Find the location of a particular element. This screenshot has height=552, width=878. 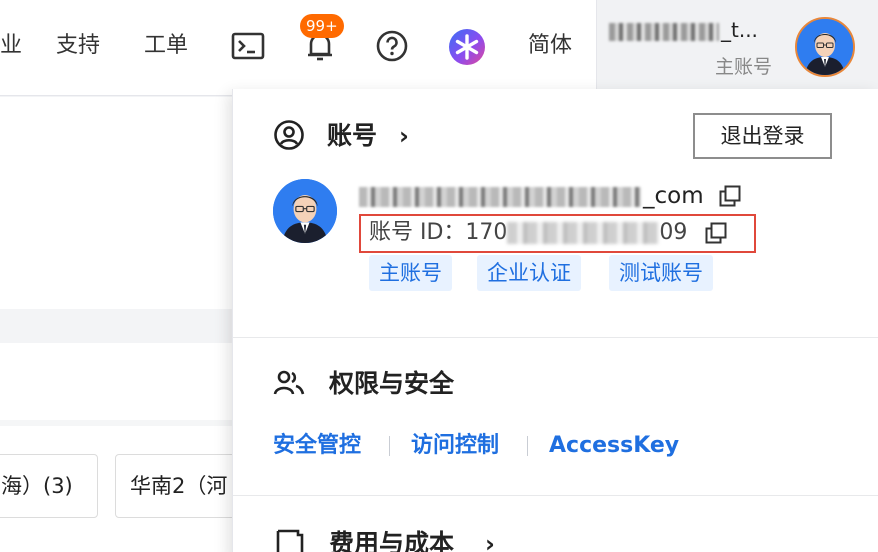

account-id: 账号 ID：170 09 is located at coordinates (528, 232).